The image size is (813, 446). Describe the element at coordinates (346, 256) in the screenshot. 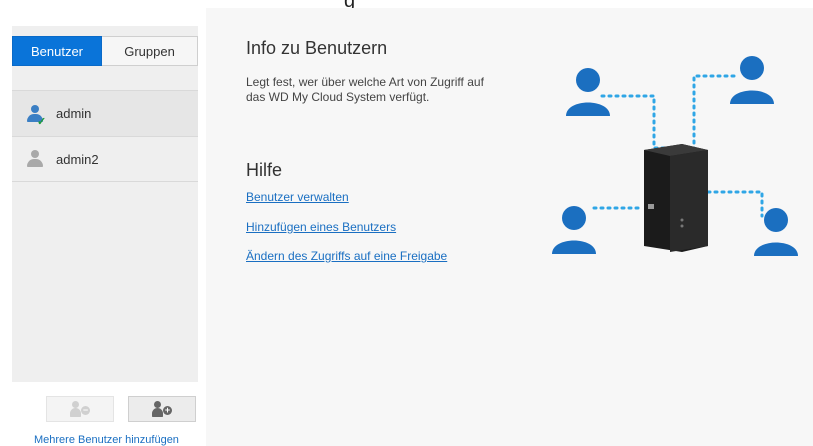

I see `help-link-change-share-access: Ändern des Zugriffs auf eine Freigabe` at that location.